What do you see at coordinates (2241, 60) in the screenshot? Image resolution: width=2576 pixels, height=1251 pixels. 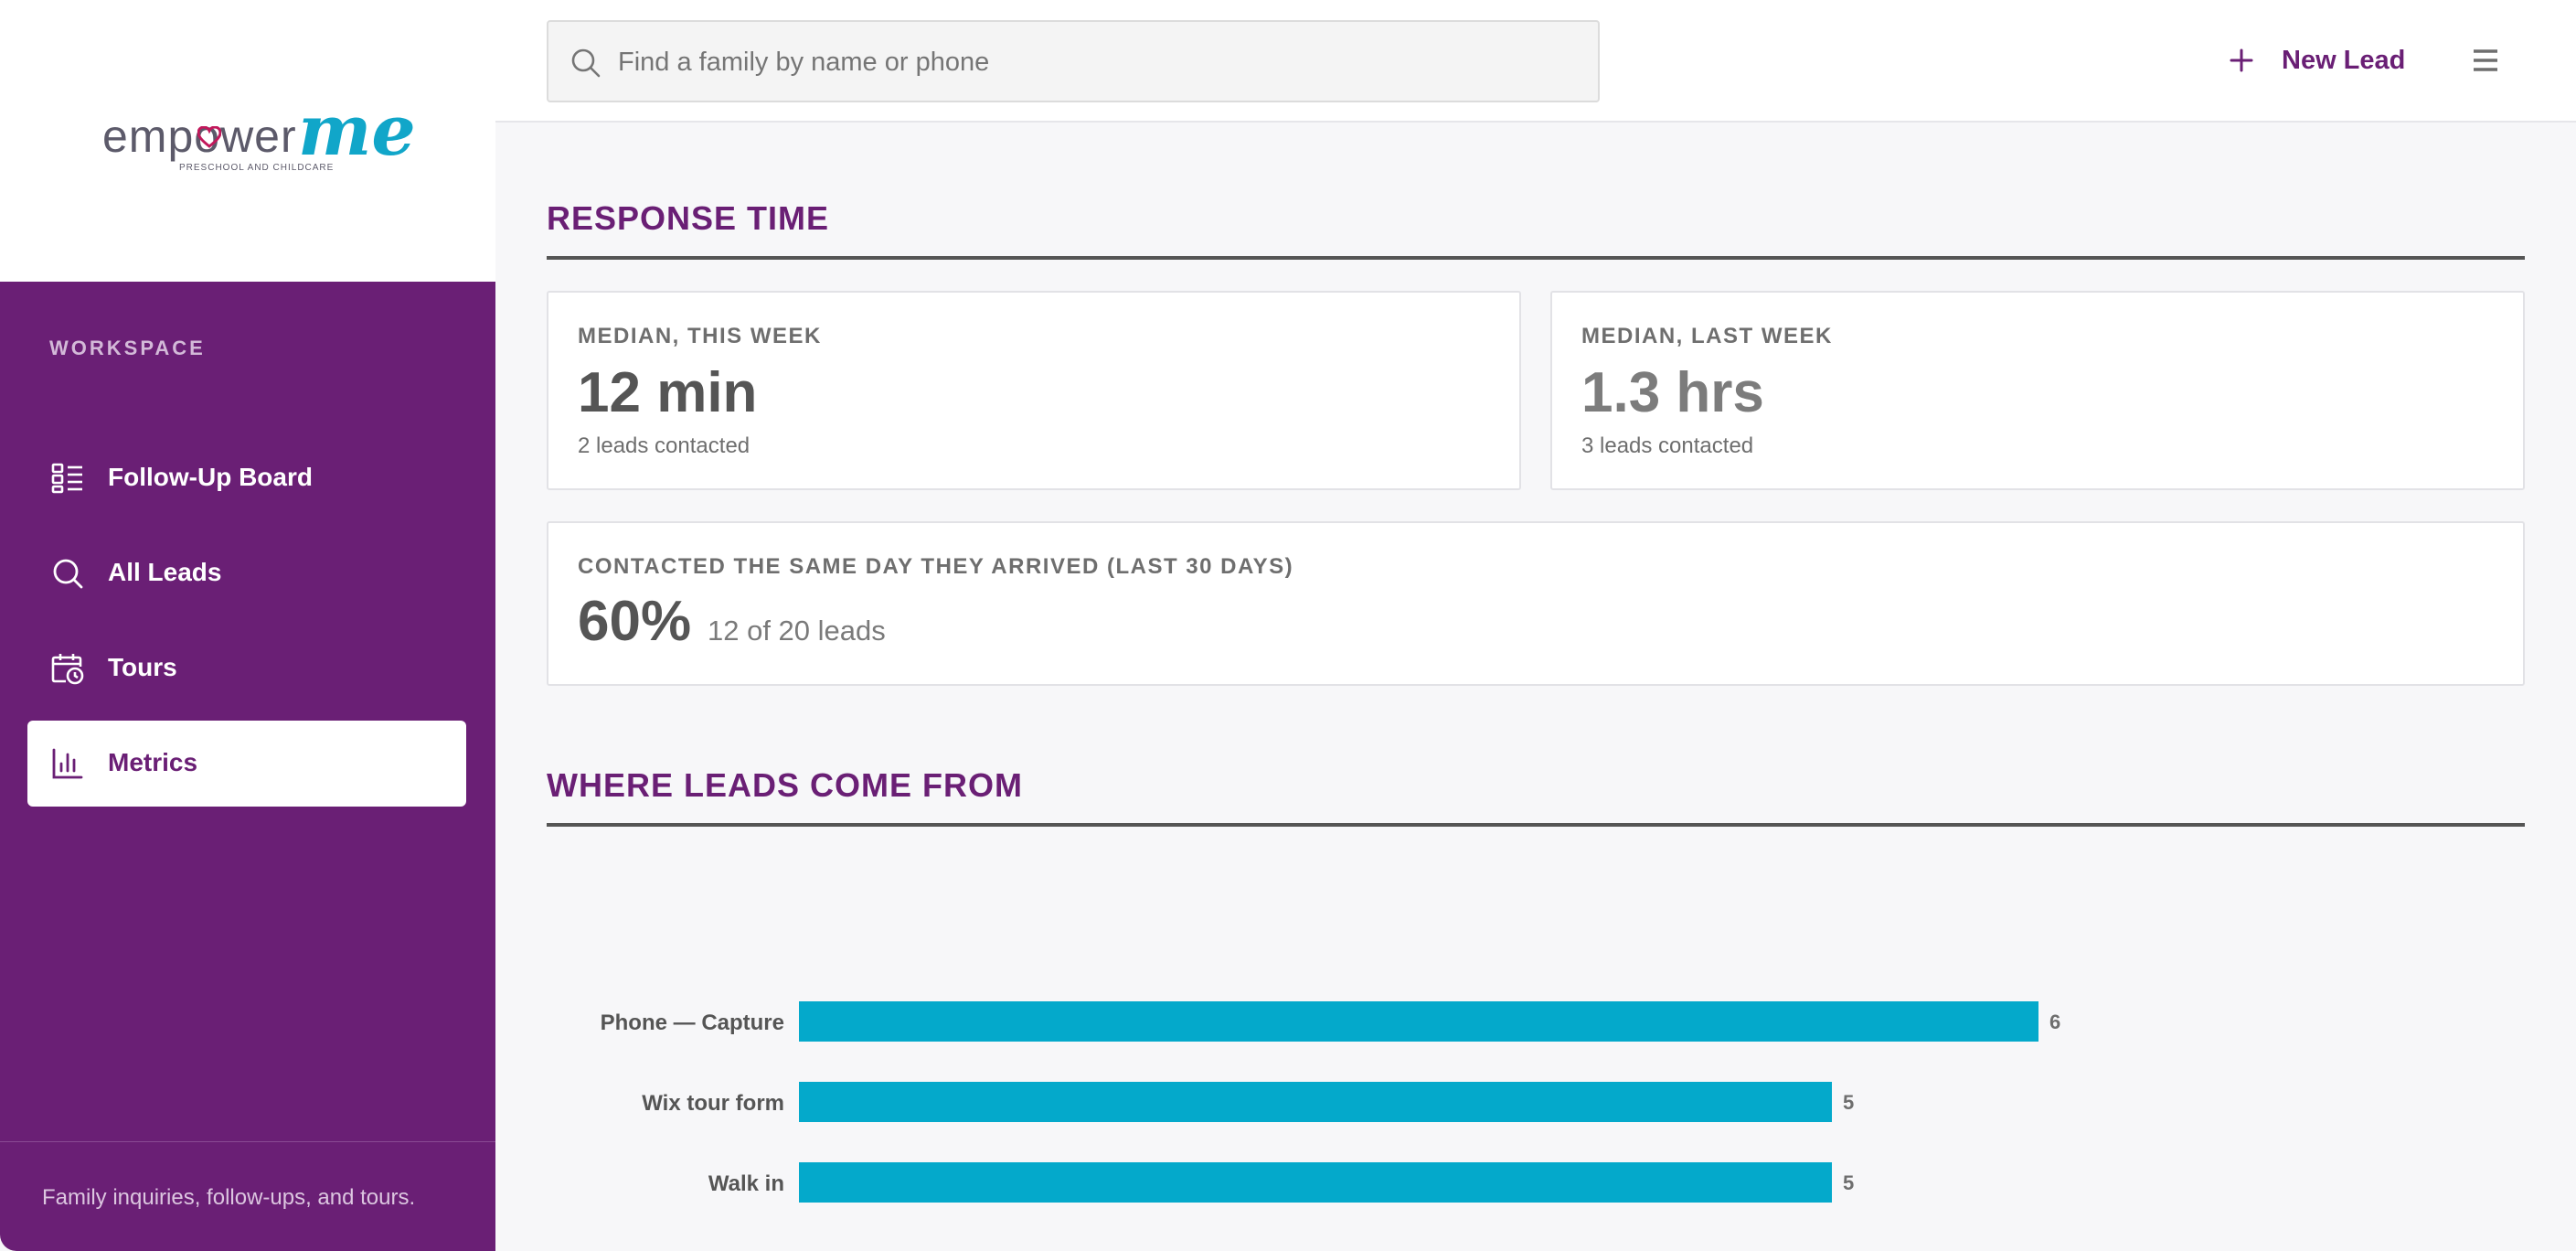 I see `plus-icon` at bounding box center [2241, 60].